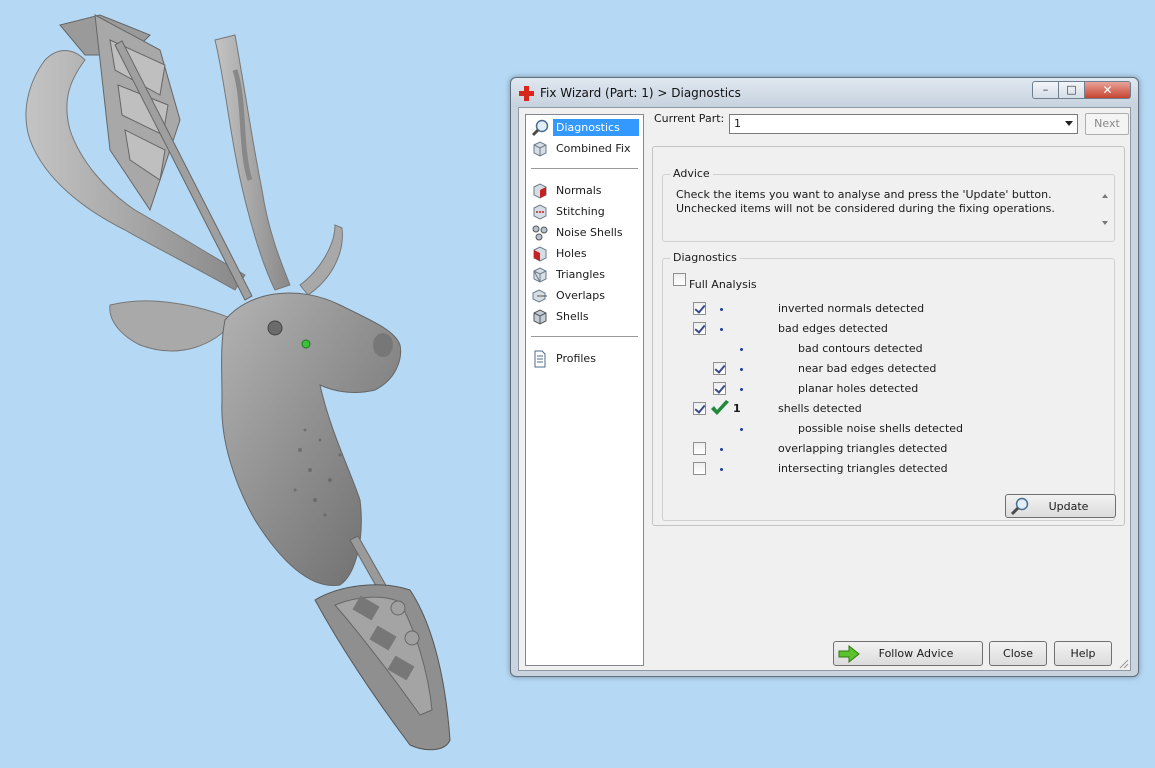  What do you see at coordinates (863, 448) in the screenshot?
I see `overlapping-triangles-label: overlapping triangles detected` at bounding box center [863, 448].